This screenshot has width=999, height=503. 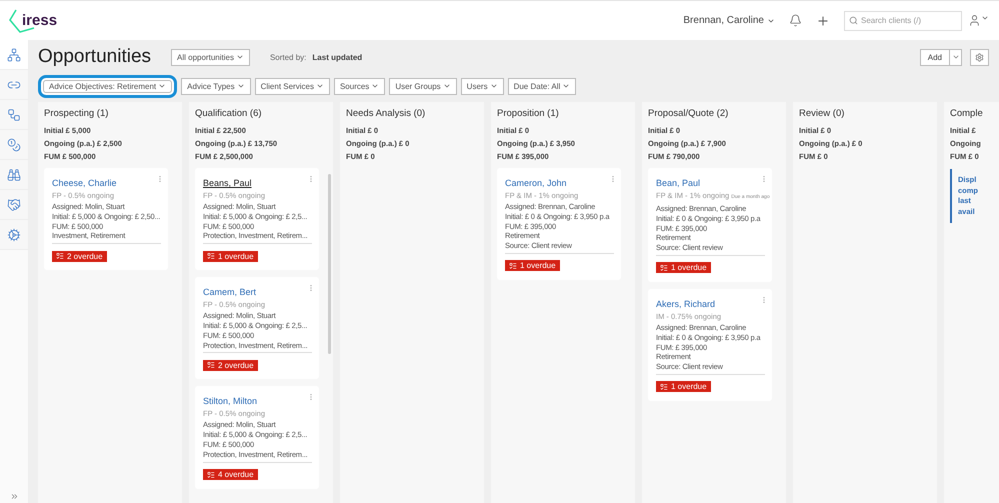 I want to click on sorted-label: Sorted by:, so click(x=288, y=57).